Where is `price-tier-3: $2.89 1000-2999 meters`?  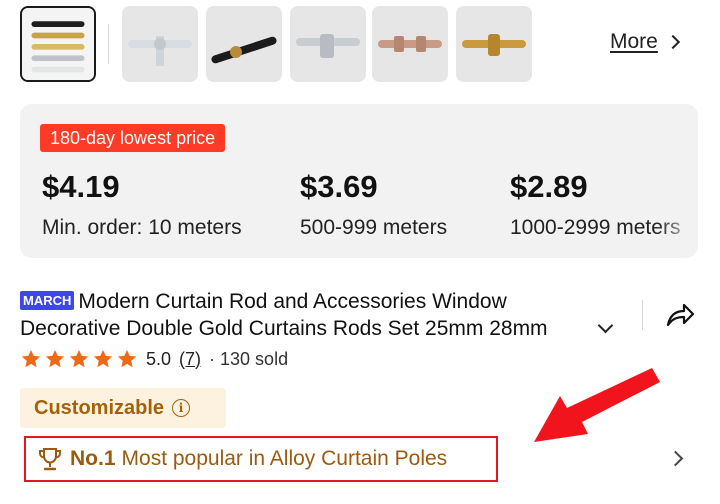 price-tier-3: $2.89 1000-2999 meters is located at coordinates (595, 205).